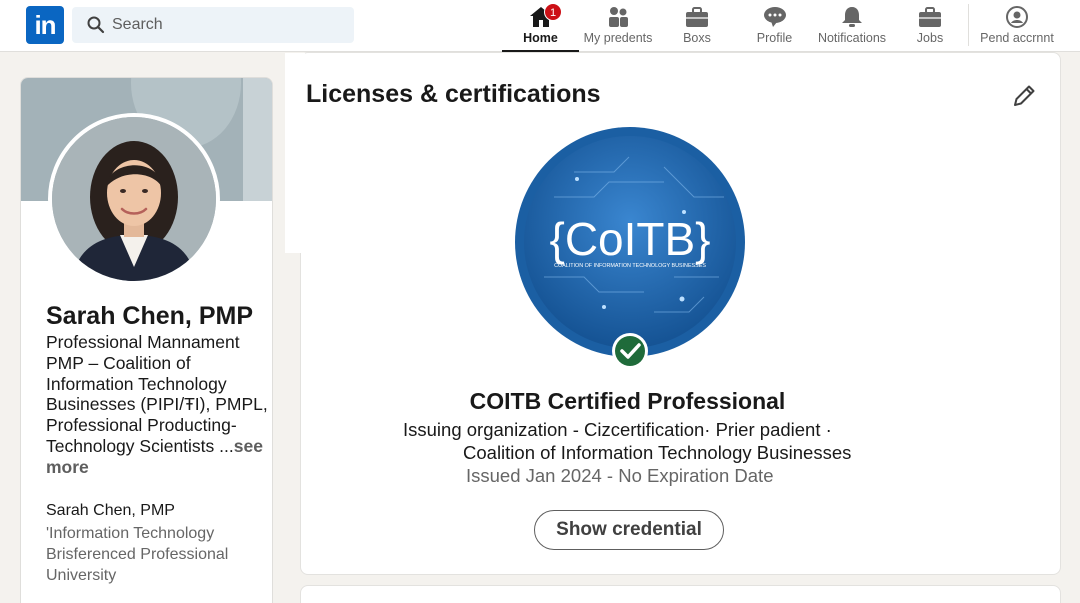  I want to click on search-icon, so click(96, 25).